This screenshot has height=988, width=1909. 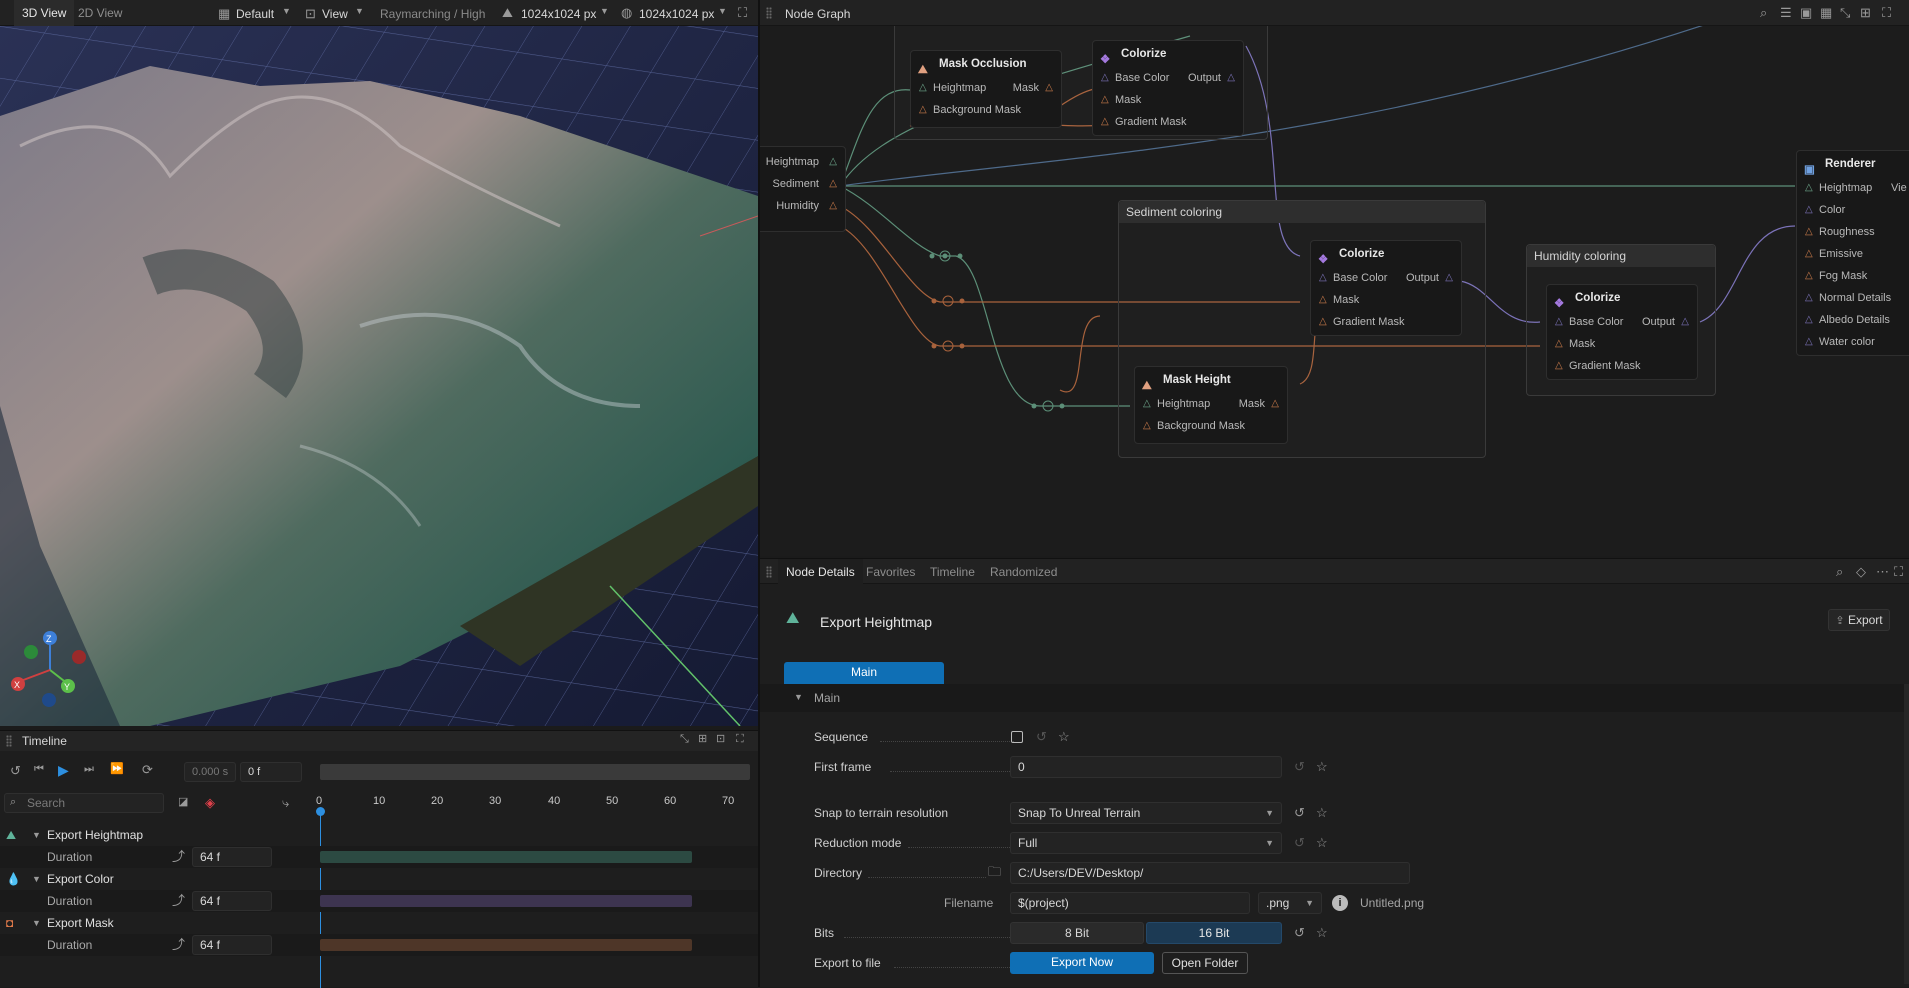 What do you see at coordinates (255, 14) in the screenshot?
I see `preset-dropdown: Default` at bounding box center [255, 14].